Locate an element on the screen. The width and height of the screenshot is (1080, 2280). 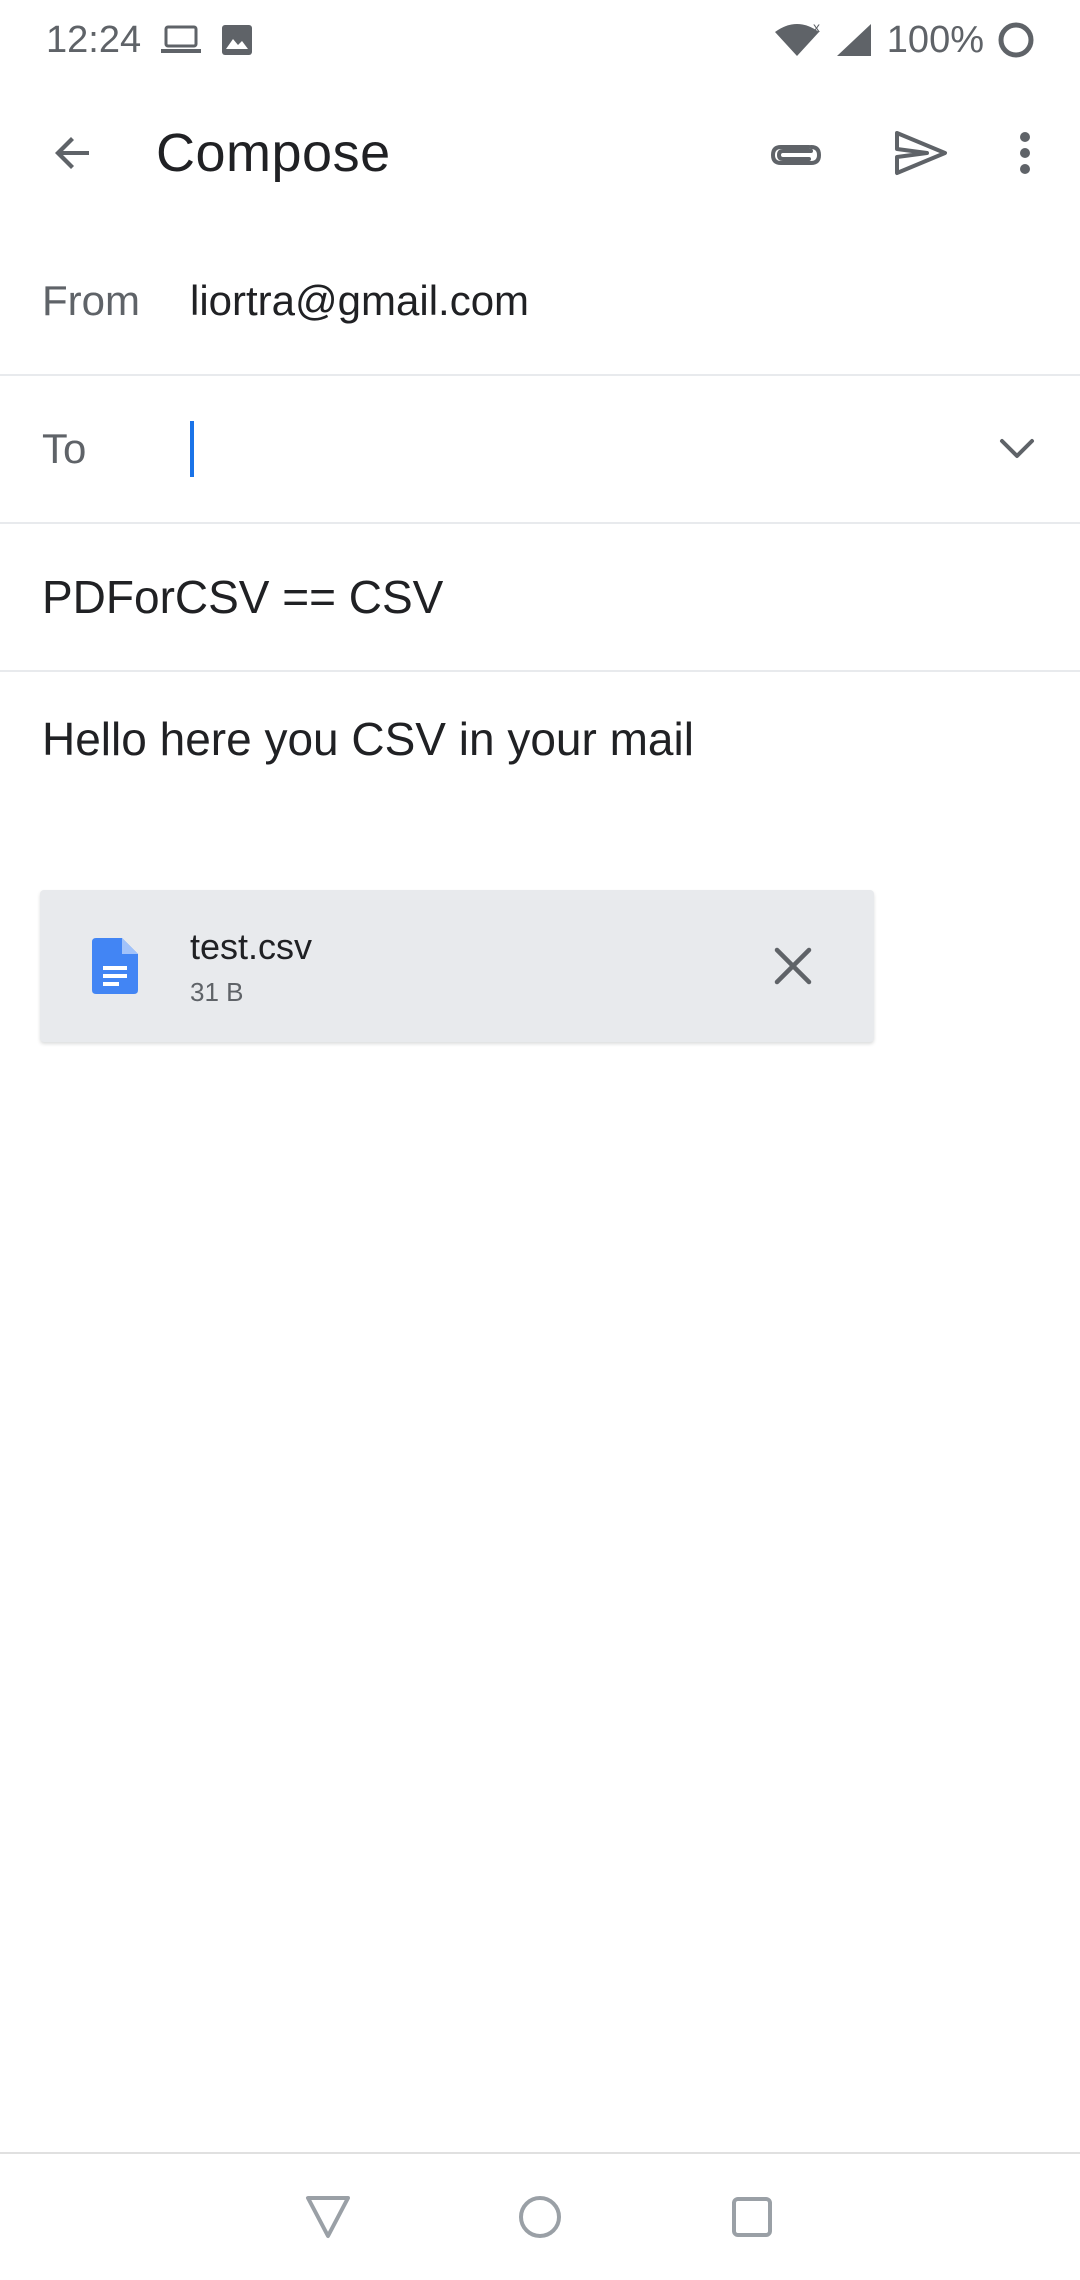
laptop-icon is located at coordinates (181, 40).